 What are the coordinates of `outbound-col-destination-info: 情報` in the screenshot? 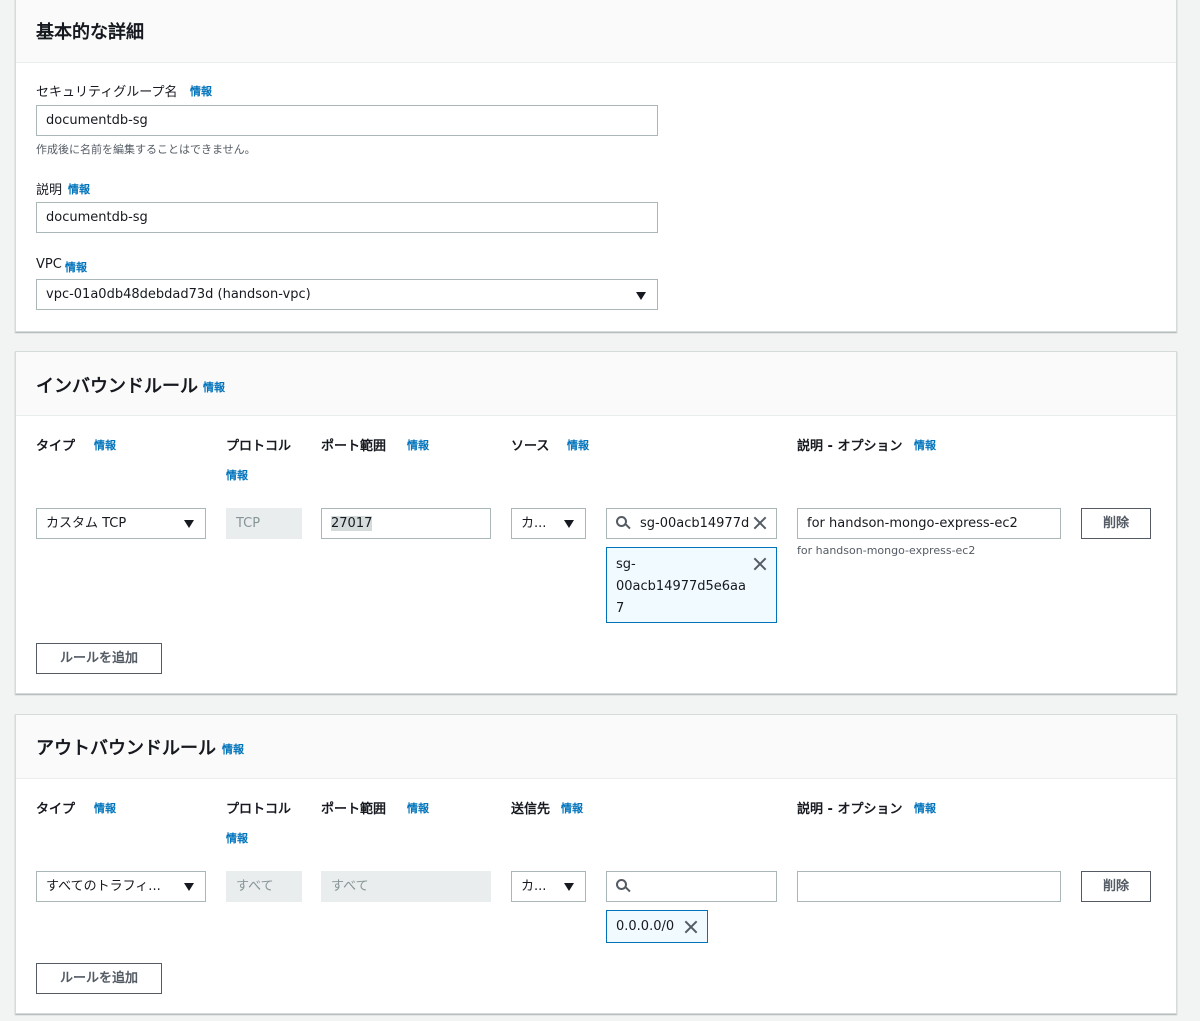 It's located at (572, 808).